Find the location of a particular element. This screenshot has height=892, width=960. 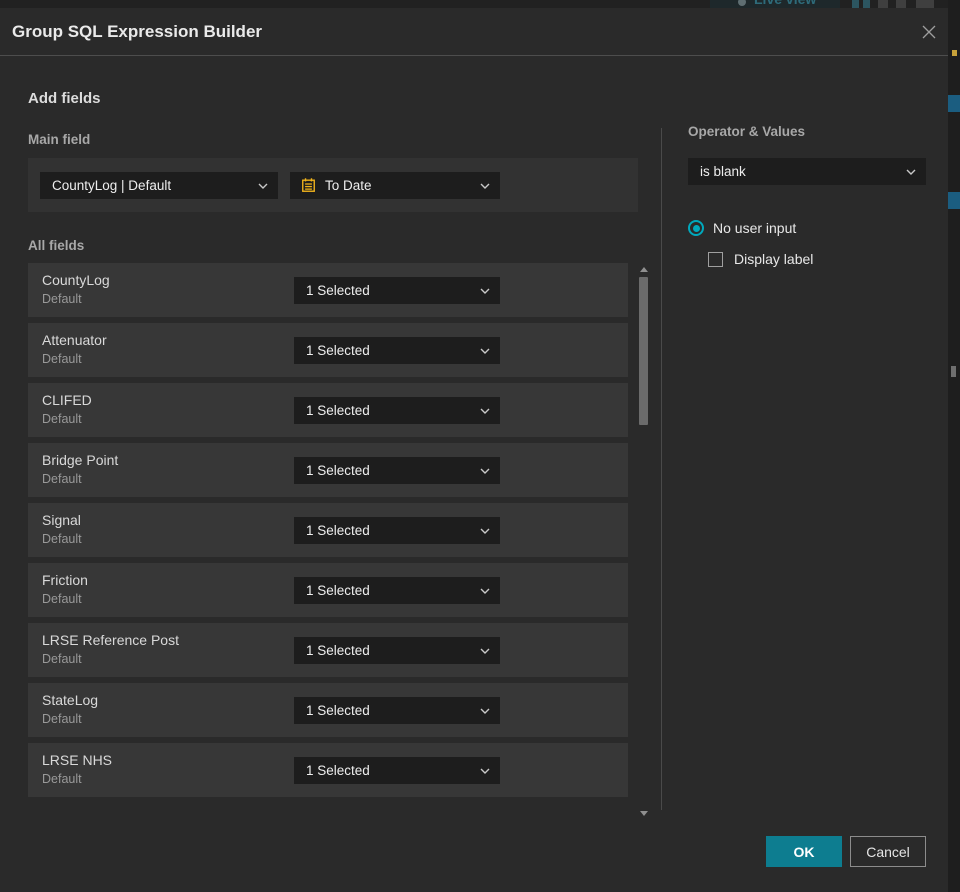

field-row: StateLog Default 1 Selected is located at coordinates (328, 710).